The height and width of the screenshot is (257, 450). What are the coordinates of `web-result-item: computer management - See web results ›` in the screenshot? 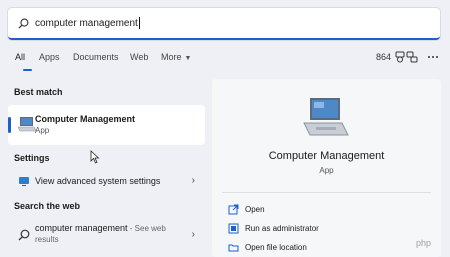 It's located at (106, 236).